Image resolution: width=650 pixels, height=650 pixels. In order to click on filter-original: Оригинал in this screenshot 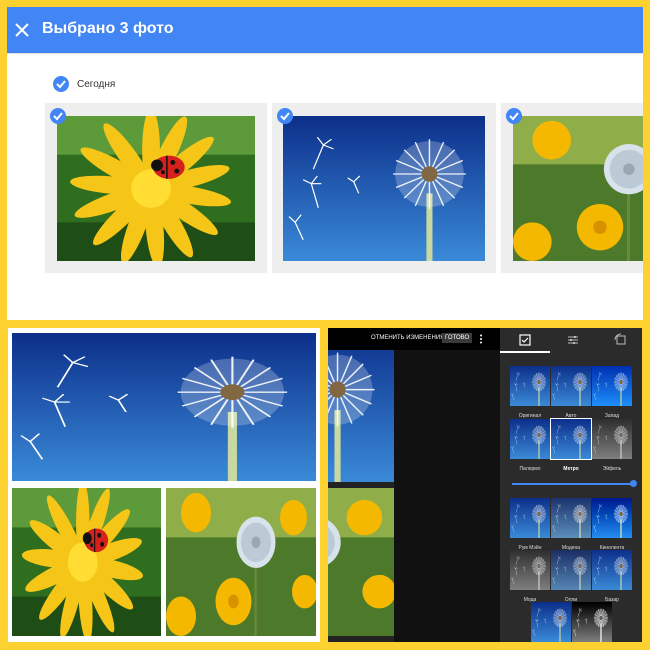, I will do `click(530, 392)`.